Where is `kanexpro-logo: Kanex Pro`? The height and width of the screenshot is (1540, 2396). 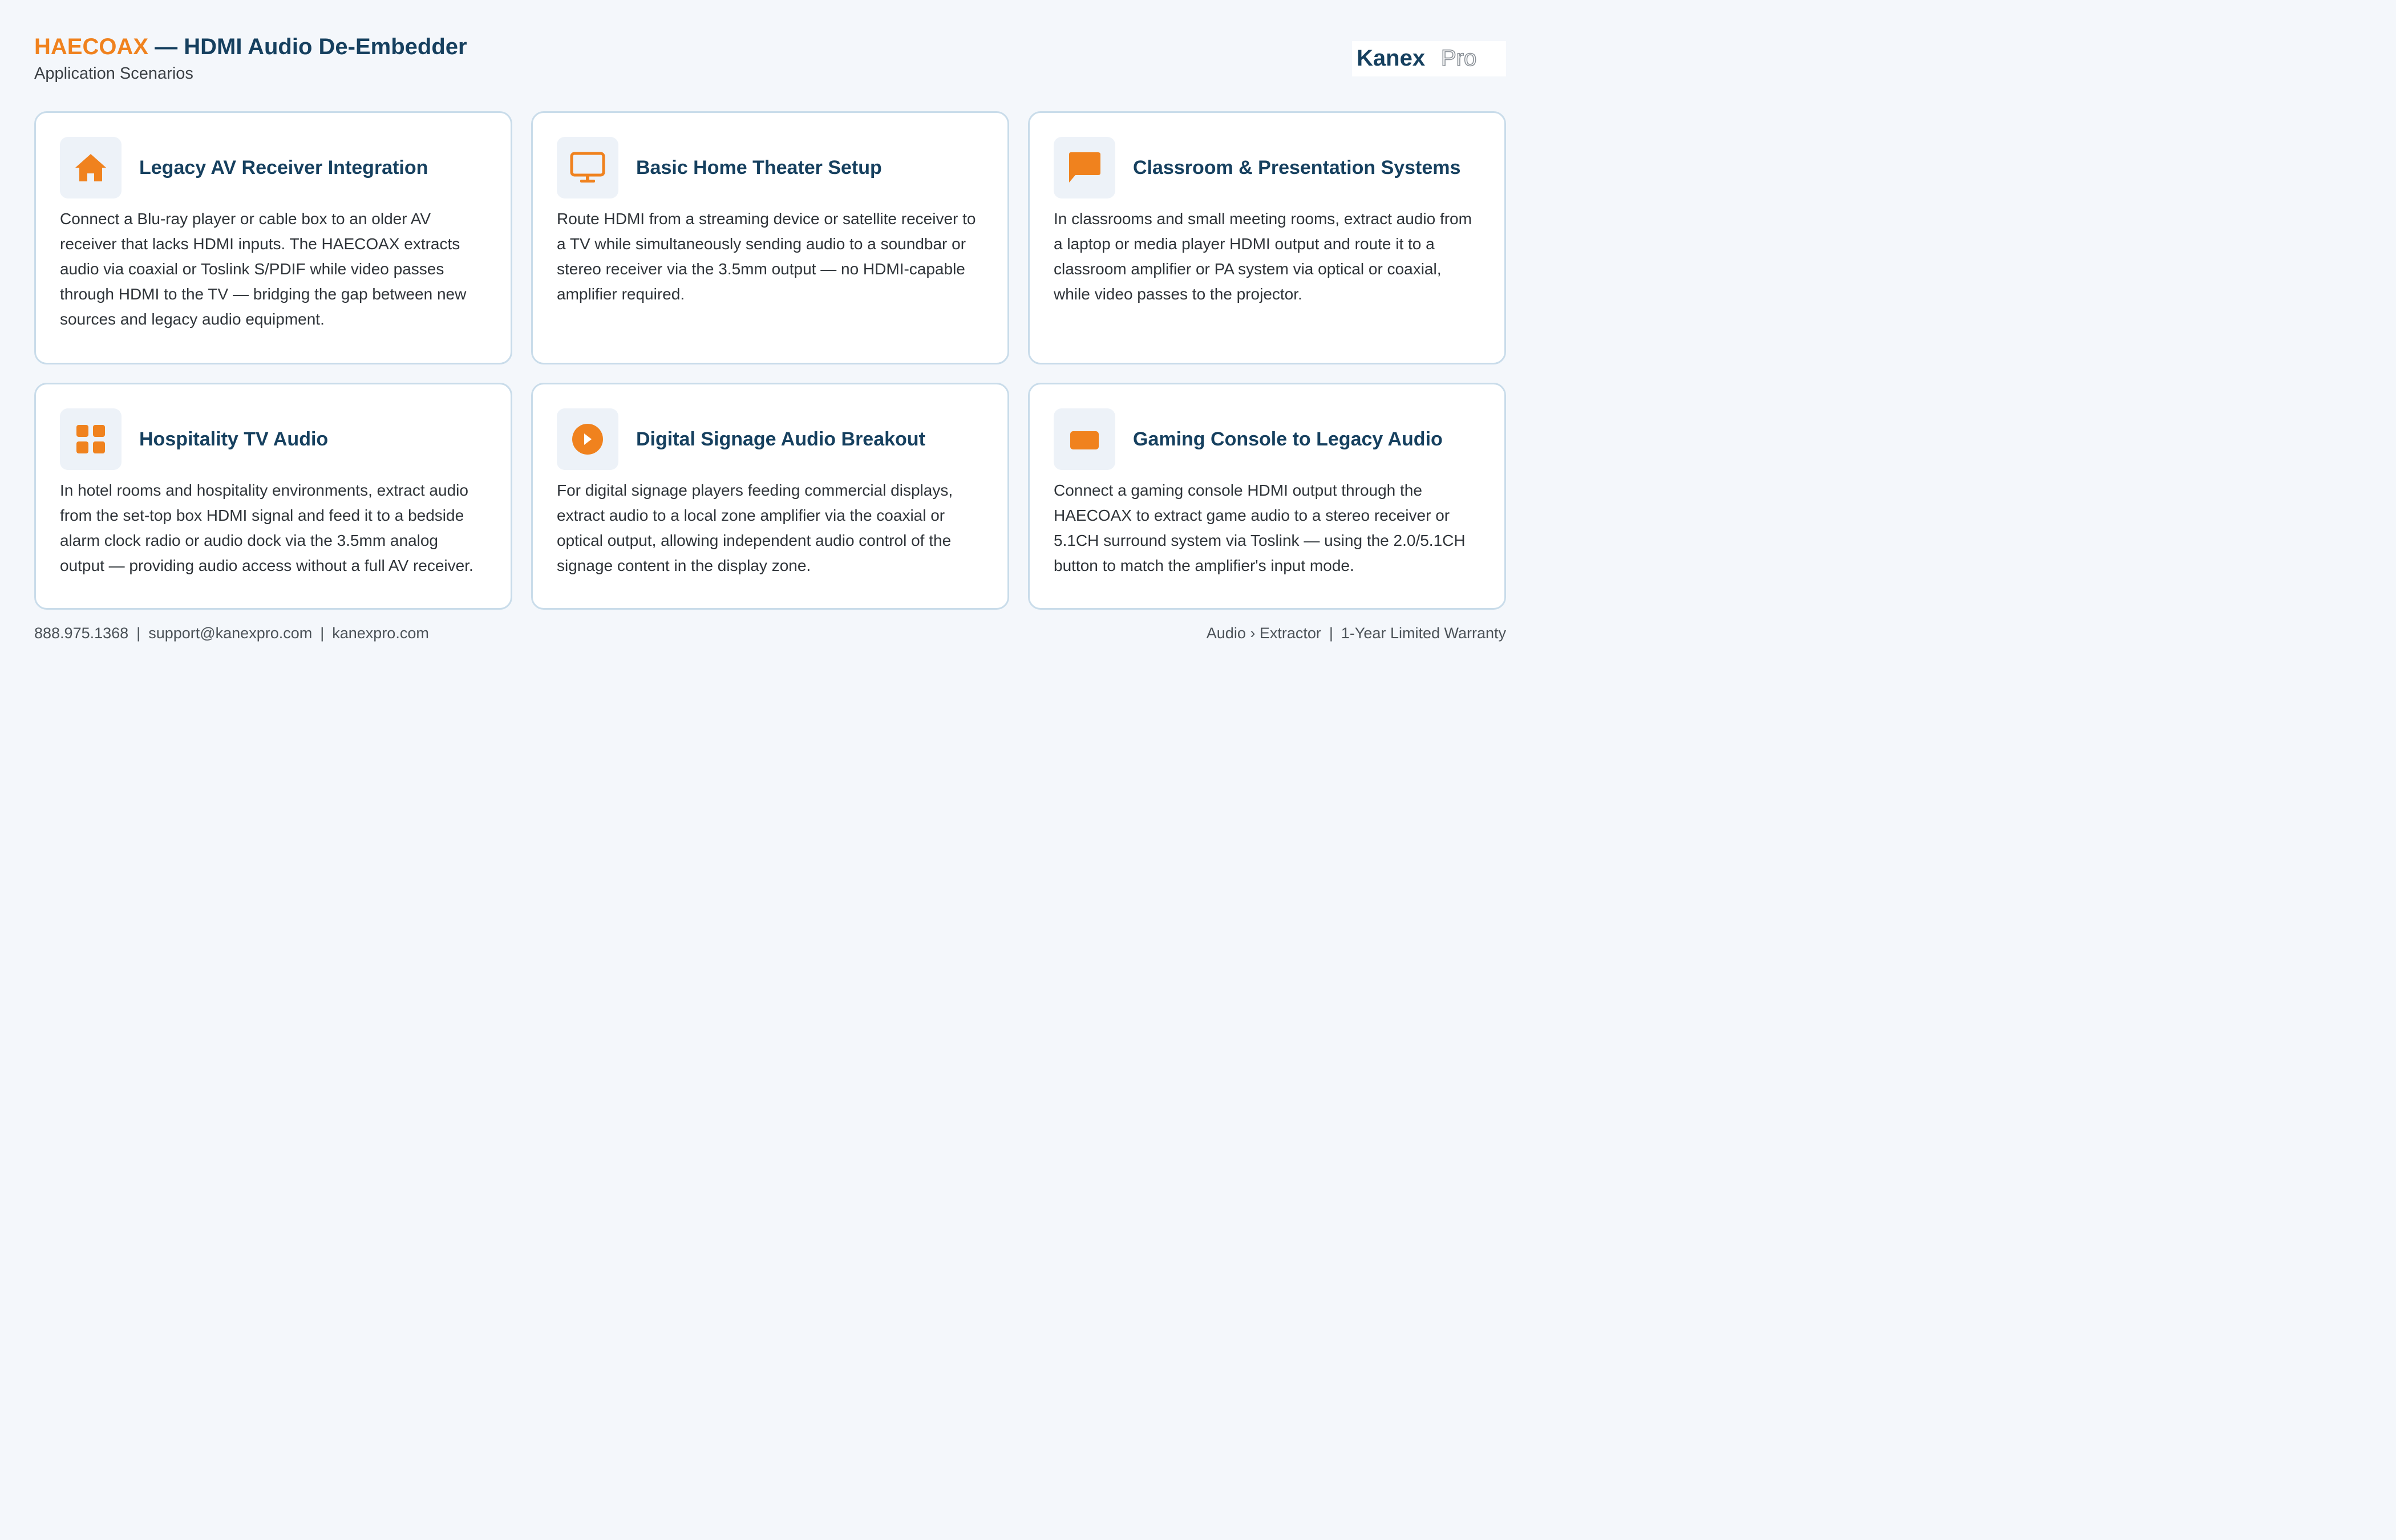 kanexpro-logo: Kanex Pro is located at coordinates (1429, 59).